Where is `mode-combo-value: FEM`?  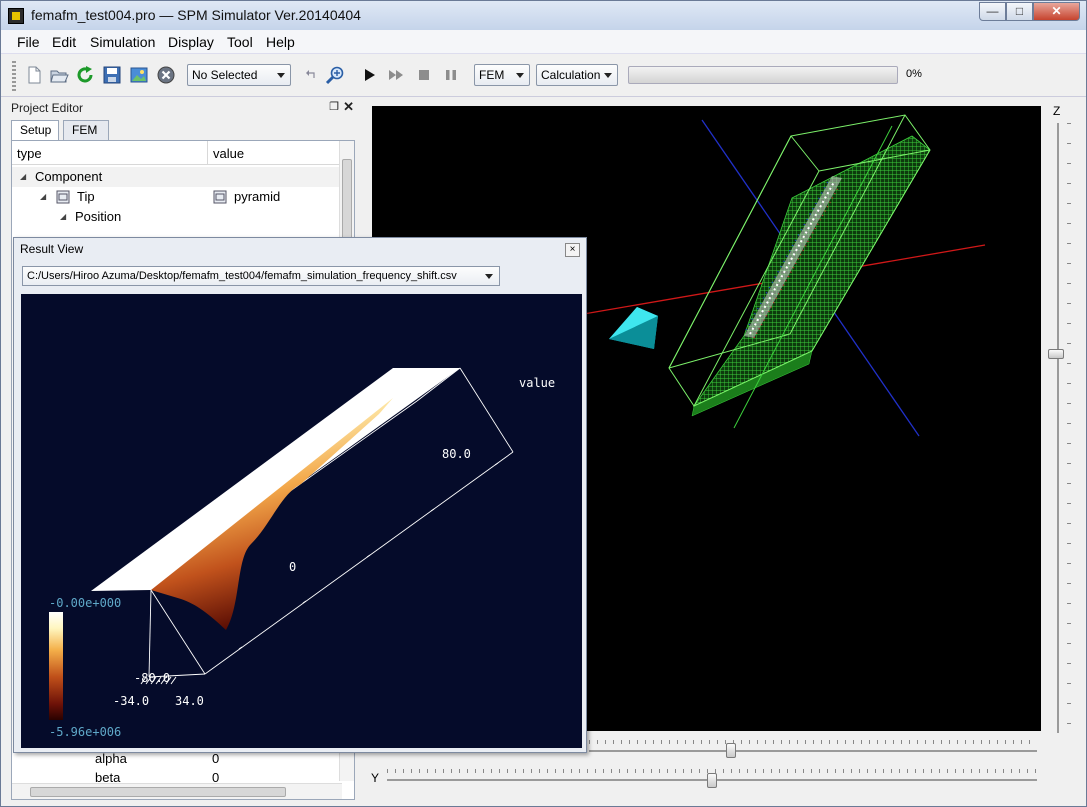
mode-combo-value: FEM is located at coordinates (492, 75).